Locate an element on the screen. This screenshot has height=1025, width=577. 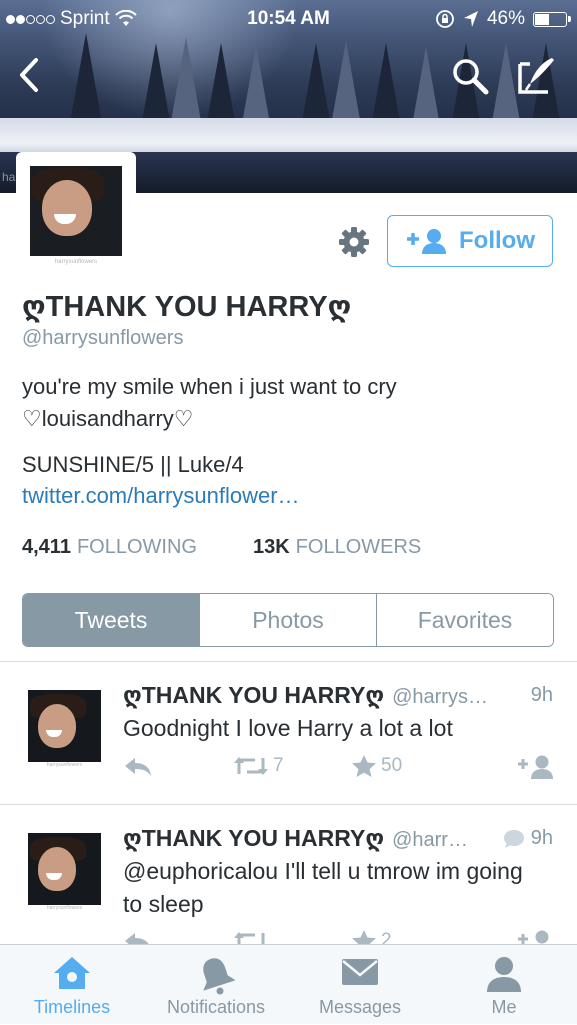
following-stat: 4,411 FOLLOWING is located at coordinates (109, 547).